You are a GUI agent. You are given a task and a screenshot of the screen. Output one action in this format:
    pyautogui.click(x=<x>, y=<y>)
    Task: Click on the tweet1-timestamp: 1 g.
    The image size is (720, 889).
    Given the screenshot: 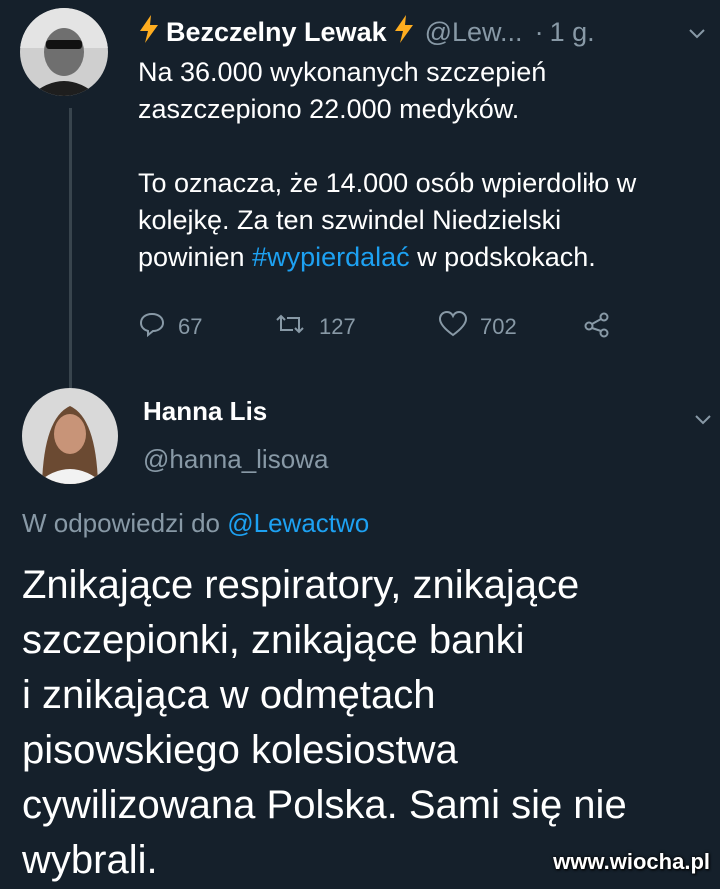 What is the action you would take?
    pyautogui.click(x=572, y=32)
    